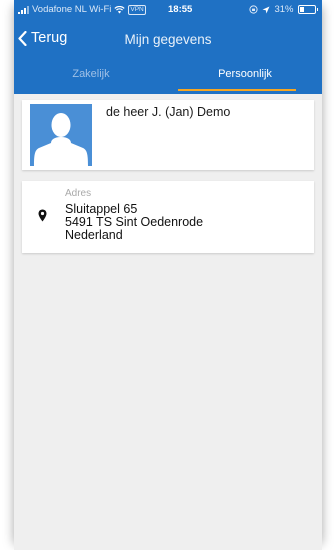  What do you see at coordinates (42, 215) in the screenshot?
I see `location-pin-icon` at bounding box center [42, 215].